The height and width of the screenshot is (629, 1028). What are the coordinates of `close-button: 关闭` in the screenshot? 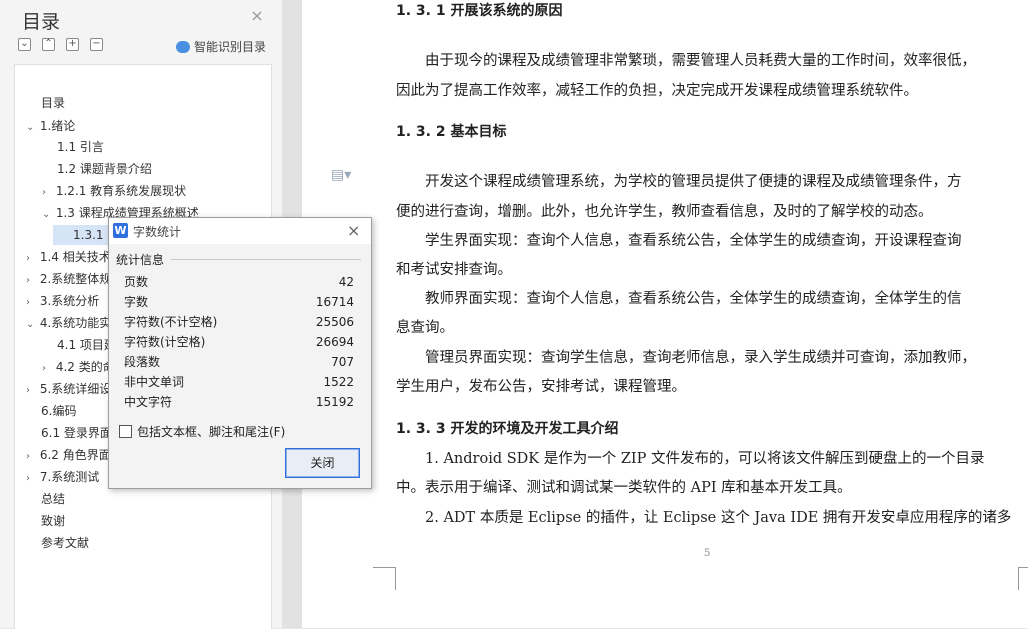 It's located at (322, 463).